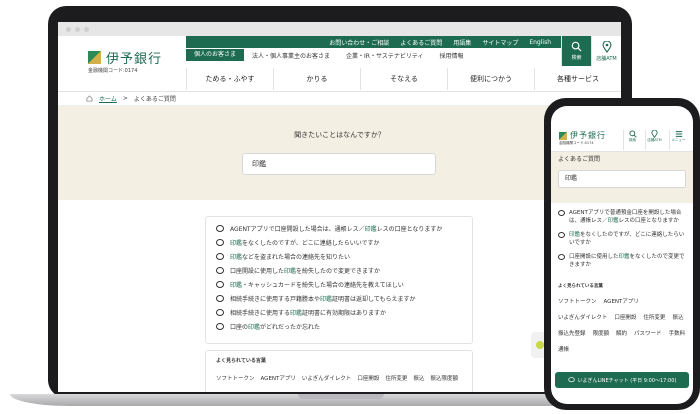 The height and width of the screenshot is (414, 700). Describe the element at coordinates (452, 55) in the screenshot. I see `tab-recruit: 採用情報` at that location.